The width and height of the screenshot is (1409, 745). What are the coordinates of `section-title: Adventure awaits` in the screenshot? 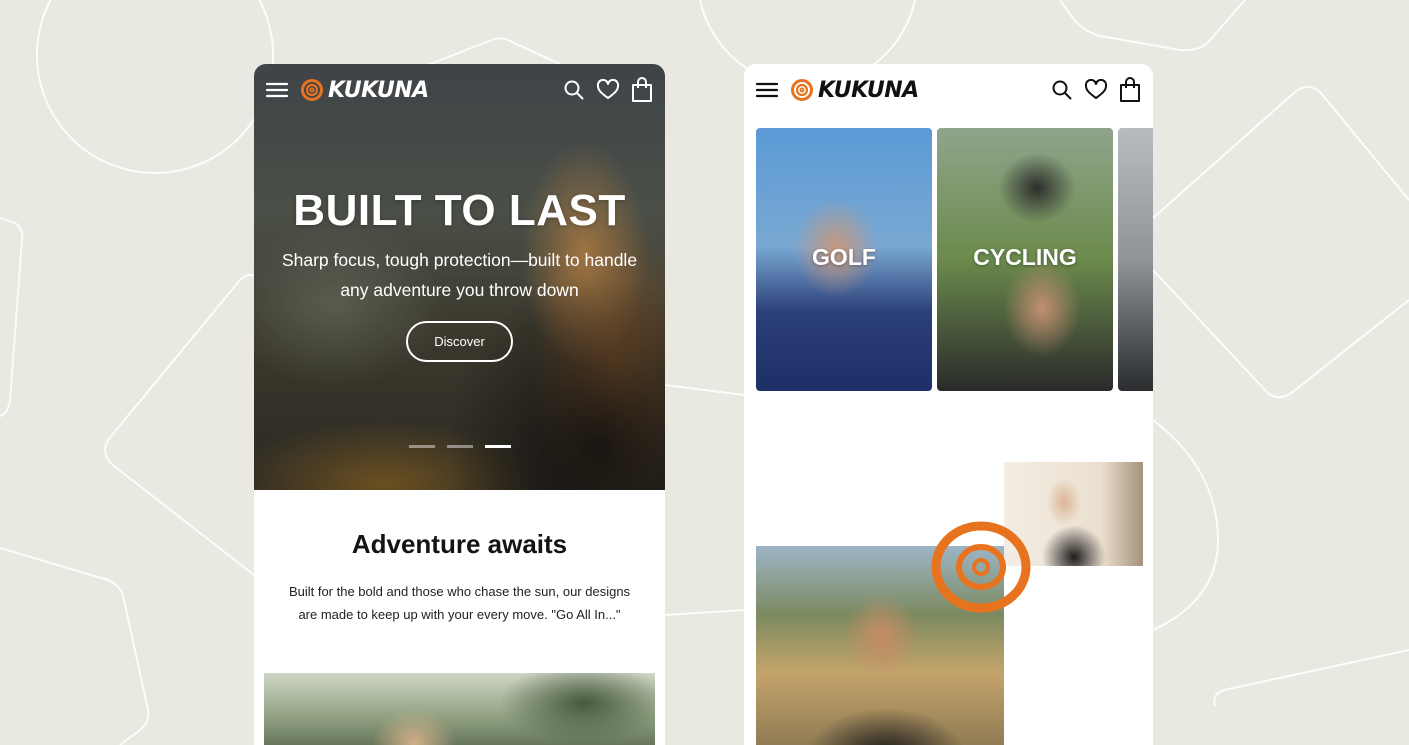 It's located at (459, 544).